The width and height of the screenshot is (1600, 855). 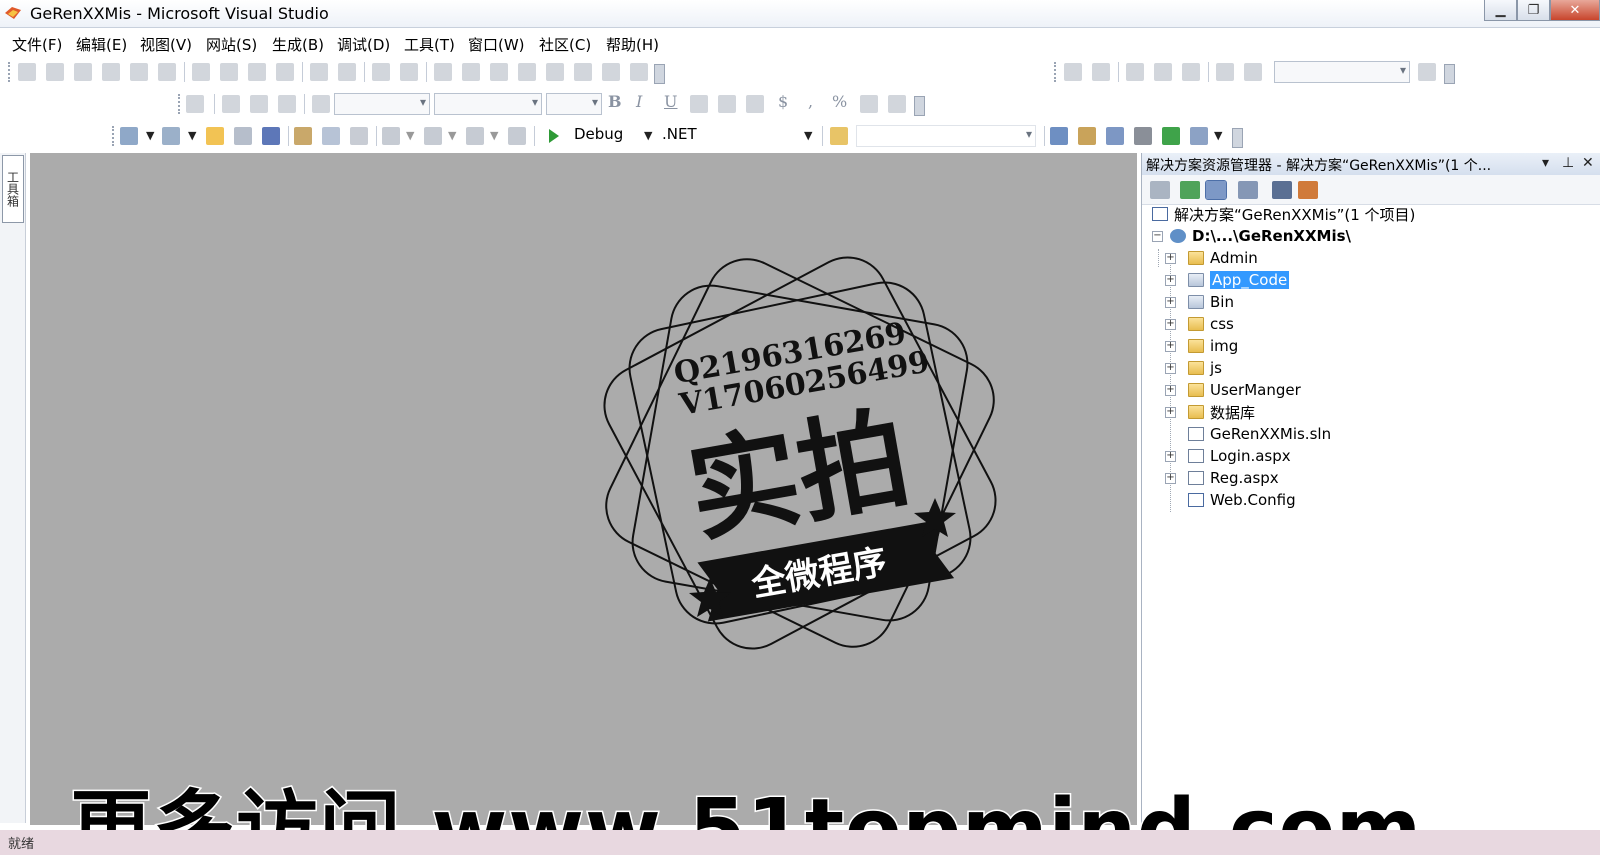 I want to click on block-format-combo, so click(x=382, y=104).